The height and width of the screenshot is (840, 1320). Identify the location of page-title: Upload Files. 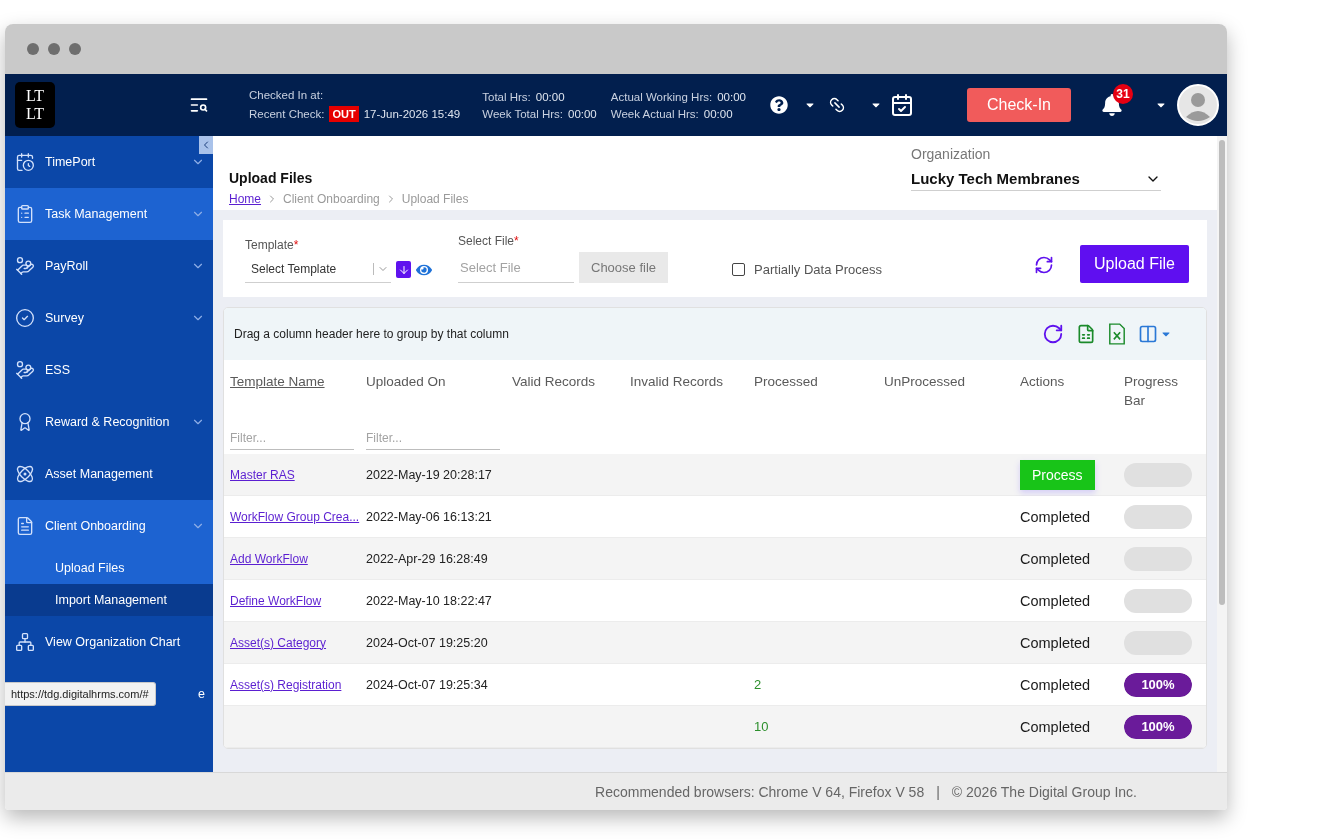
(271, 178).